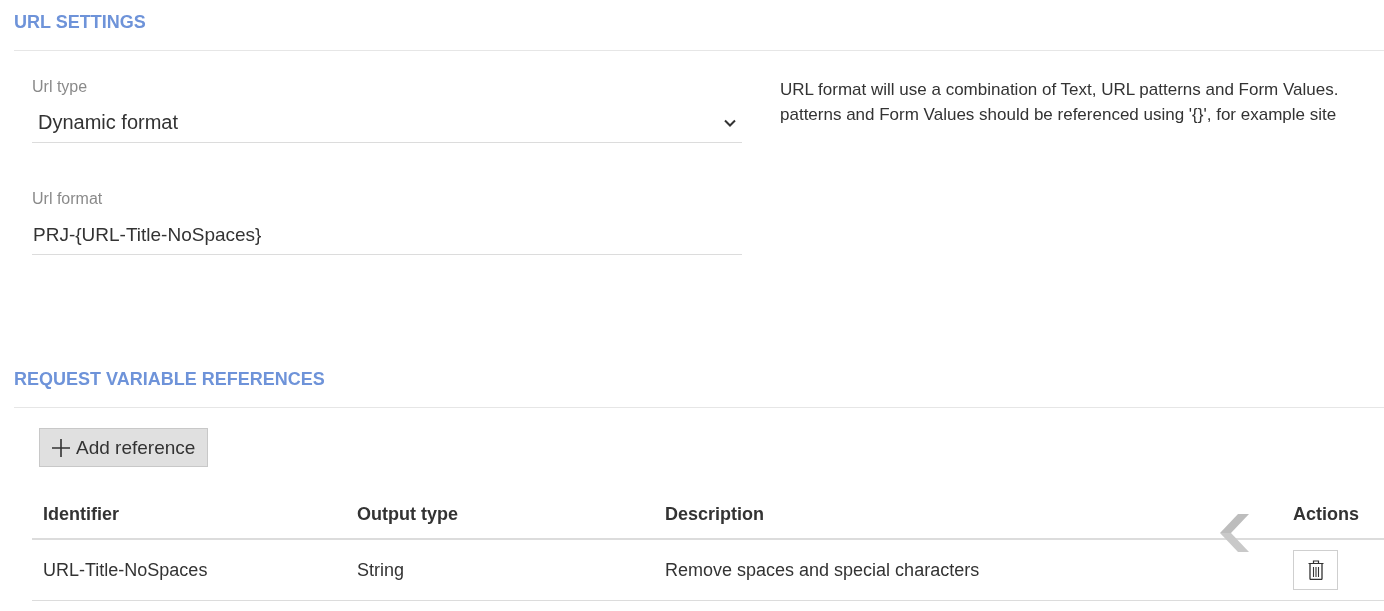  I want to click on column-header: Identifier, so click(81, 514).